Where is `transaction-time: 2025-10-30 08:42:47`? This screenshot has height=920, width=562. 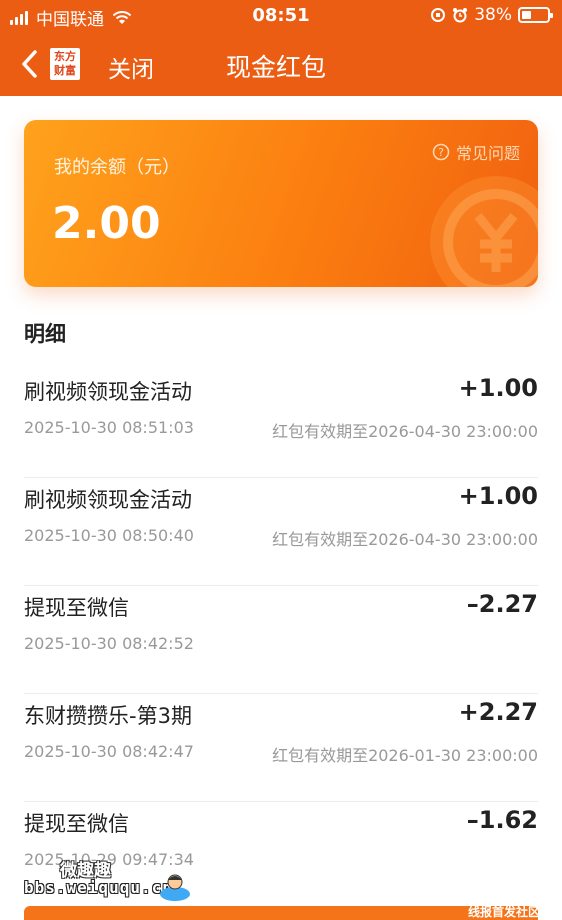
transaction-time: 2025-10-30 08:42:47 is located at coordinates (109, 751).